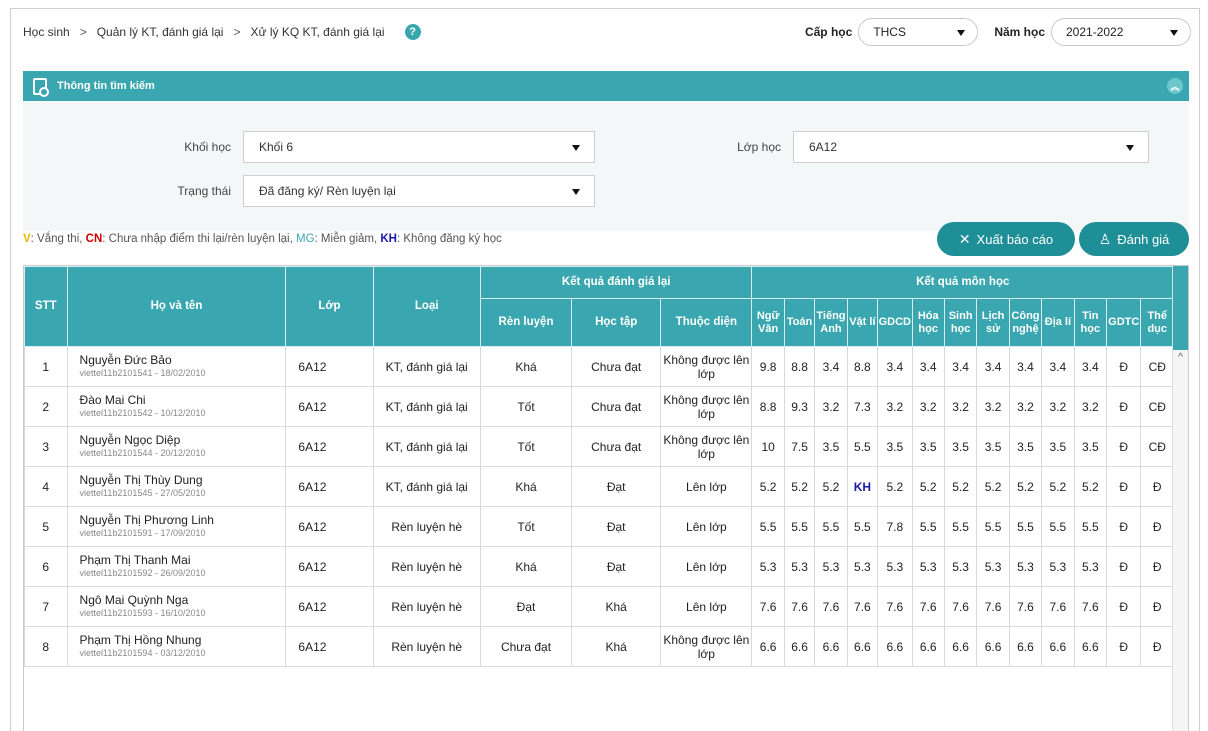  I want to click on chevron-up-icon: ︽, so click(1175, 86).